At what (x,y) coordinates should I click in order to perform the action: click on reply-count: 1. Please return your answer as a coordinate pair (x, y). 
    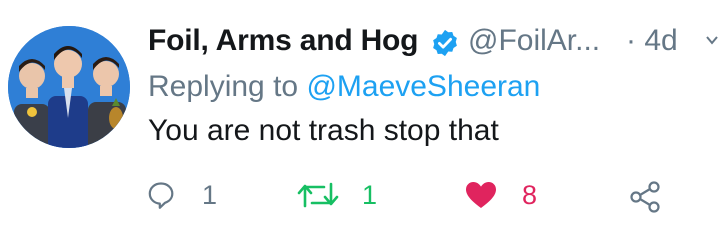
    Looking at the image, I should click on (210, 195).